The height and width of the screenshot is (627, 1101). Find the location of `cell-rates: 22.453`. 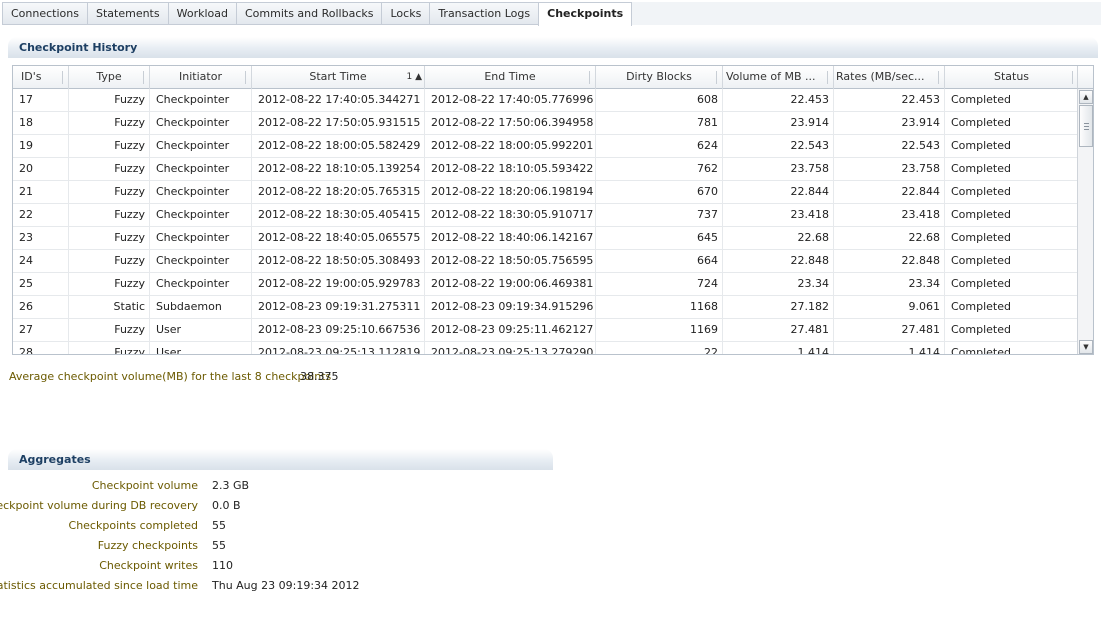

cell-rates: 22.453 is located at coordinates (889, 100).